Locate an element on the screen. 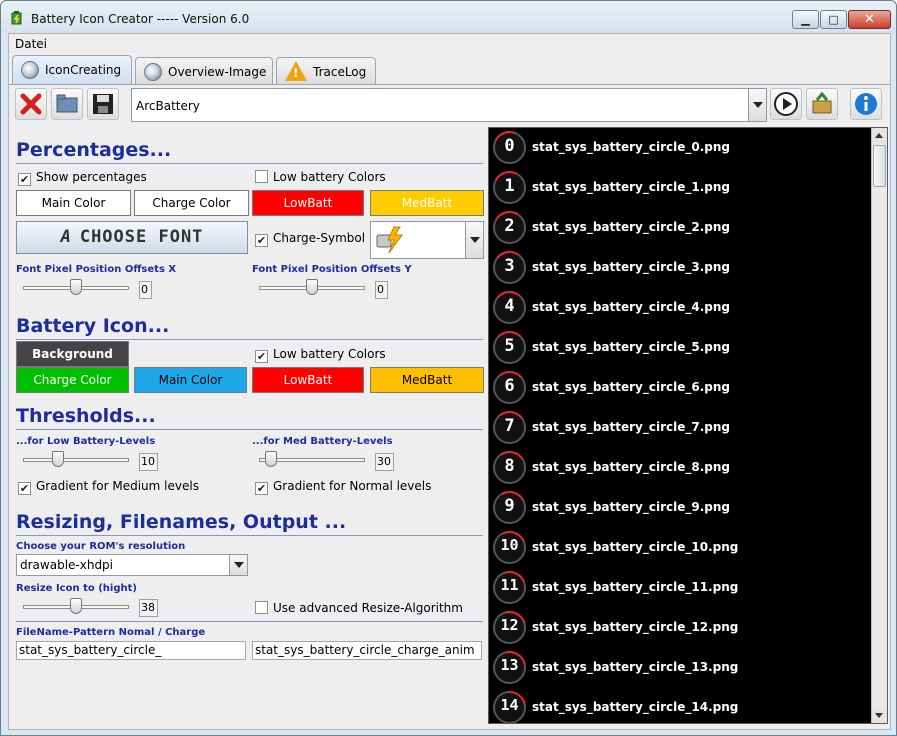  file-name: stat_sys_battery_circle_14.png is located at coordinates (635, 707).